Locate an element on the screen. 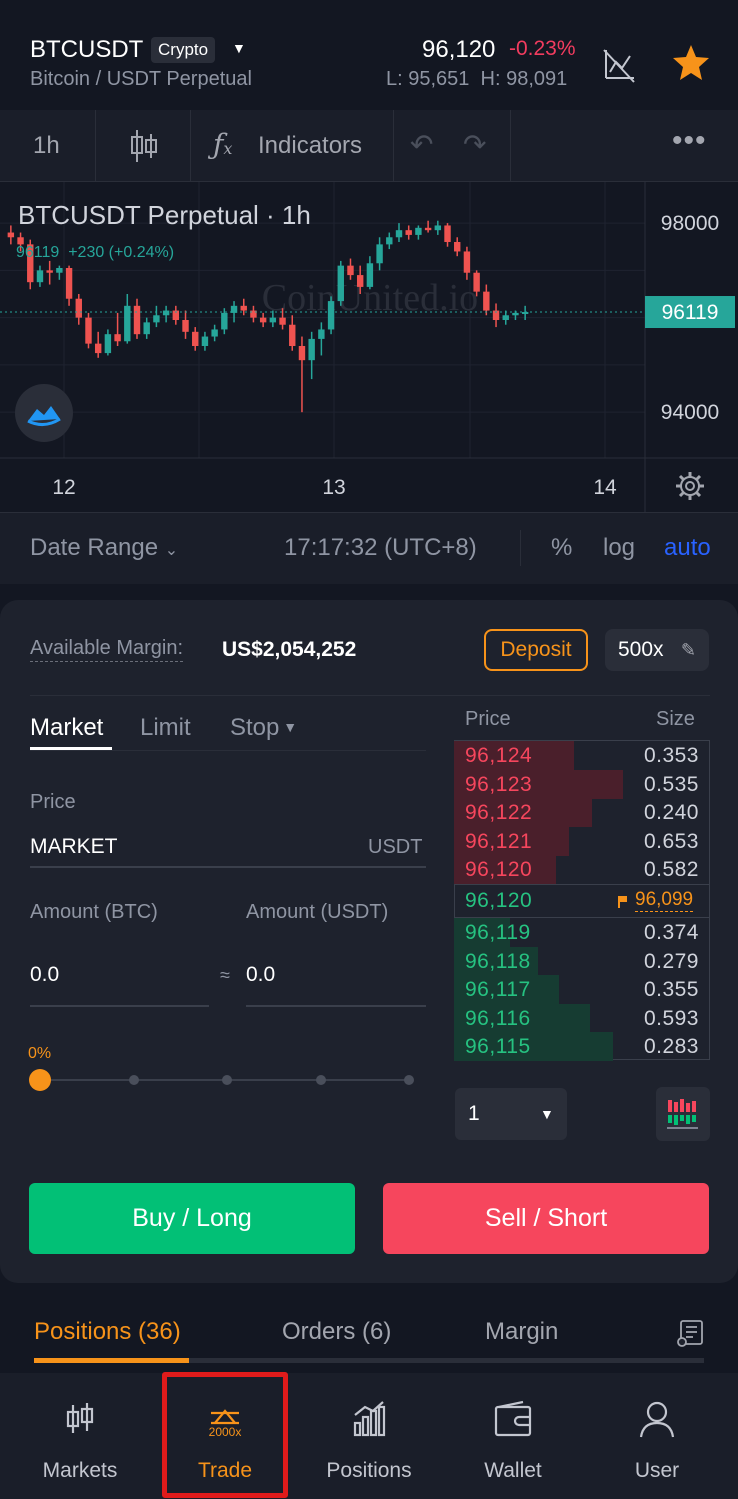 The width and height of the screenshot is (738, 1499). chart-off-icon is located at coordinates (619, 64).